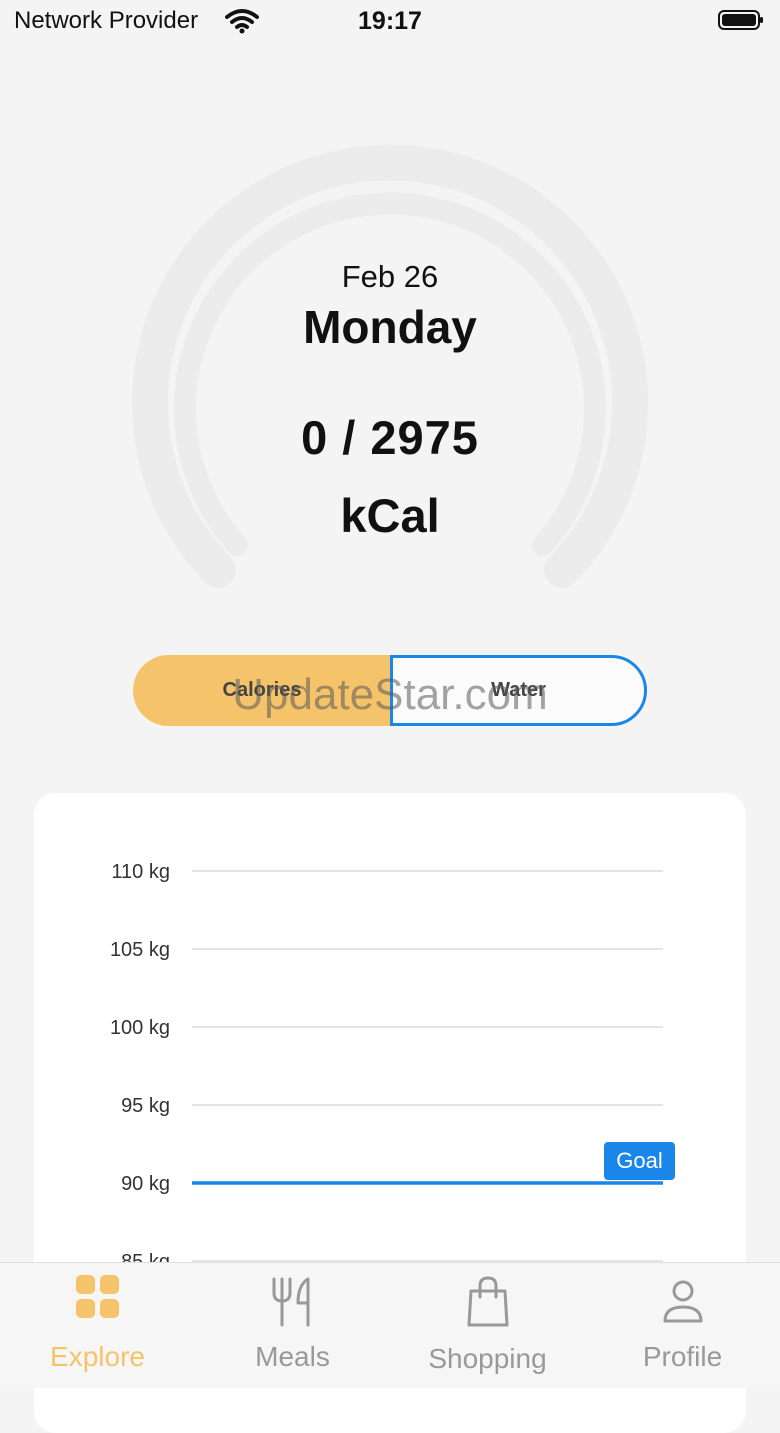 The height and width of the screenshot is (1433, 780). Describe the element at coordinates (145, 1106) in the screenshot. I see `y-tick-label: 95 kg` at that location.